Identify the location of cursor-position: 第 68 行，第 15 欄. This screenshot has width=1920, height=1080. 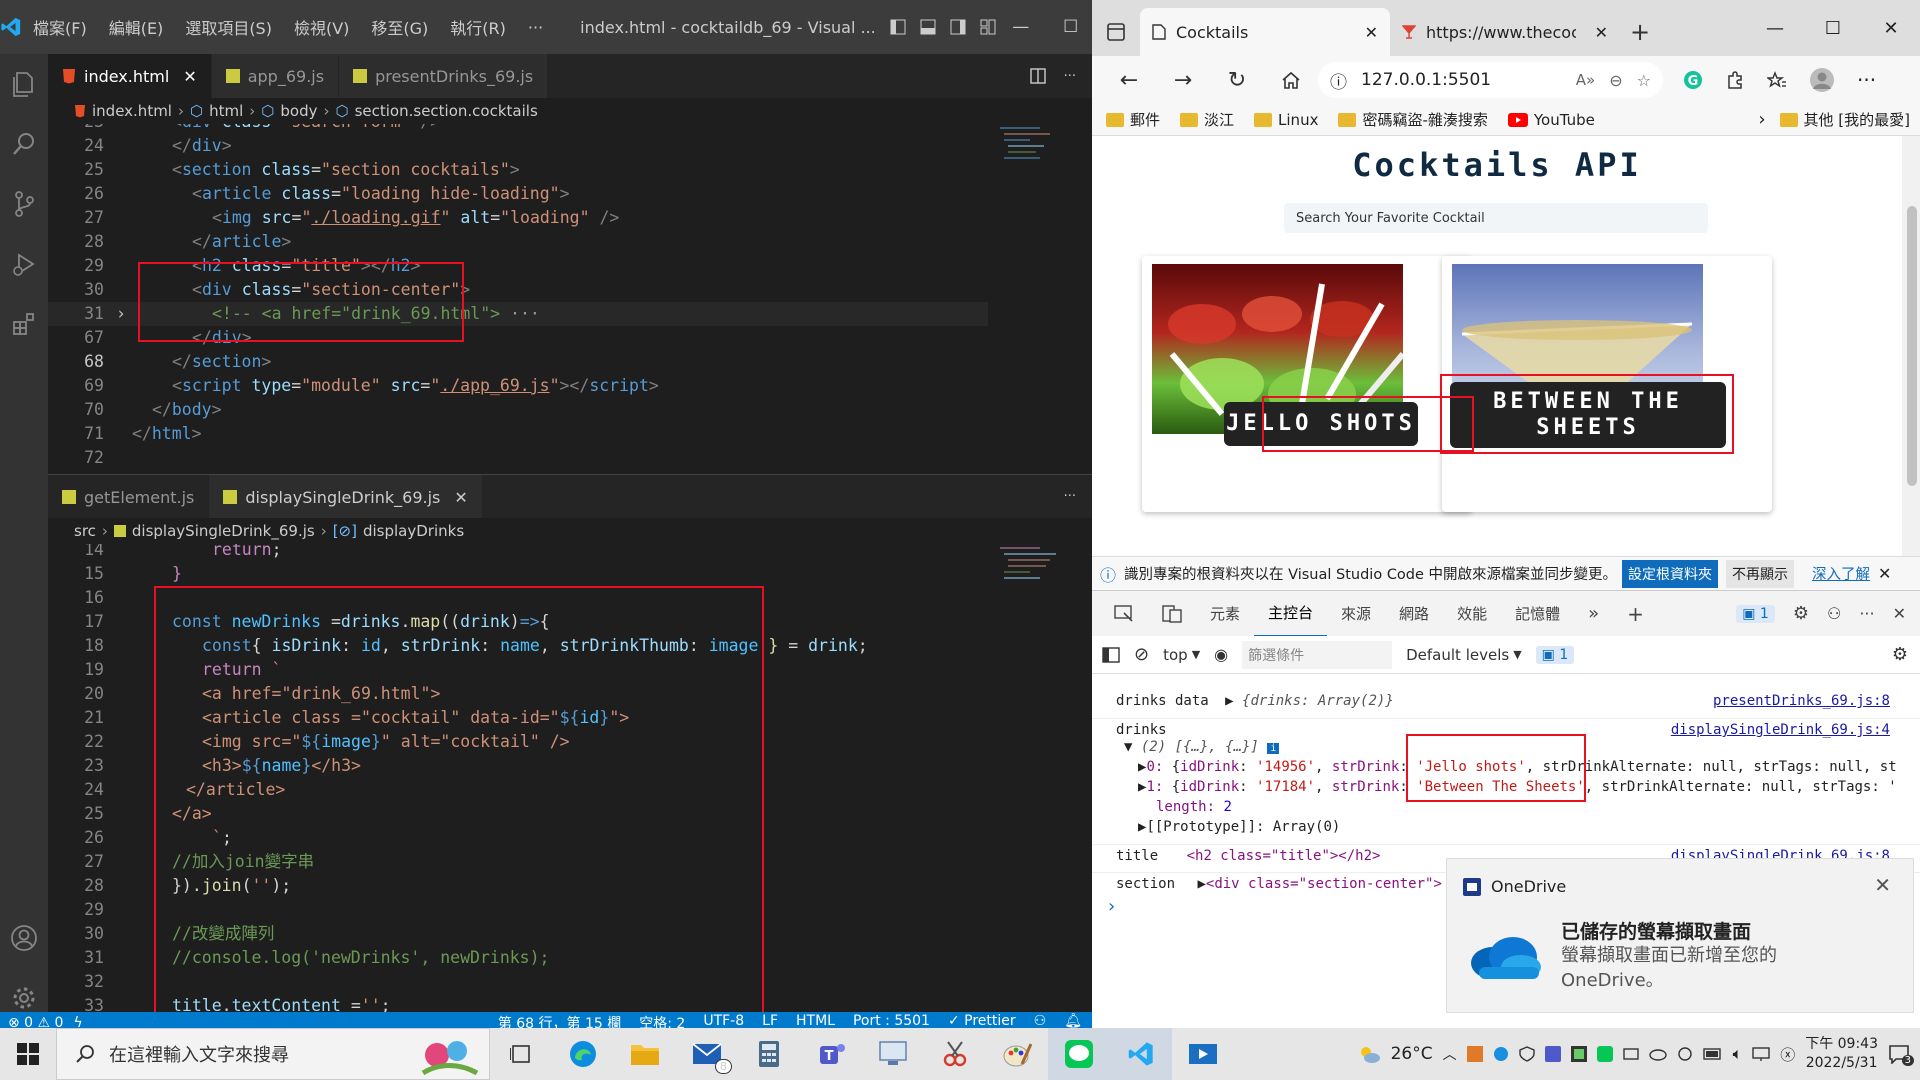
(559, 1020).